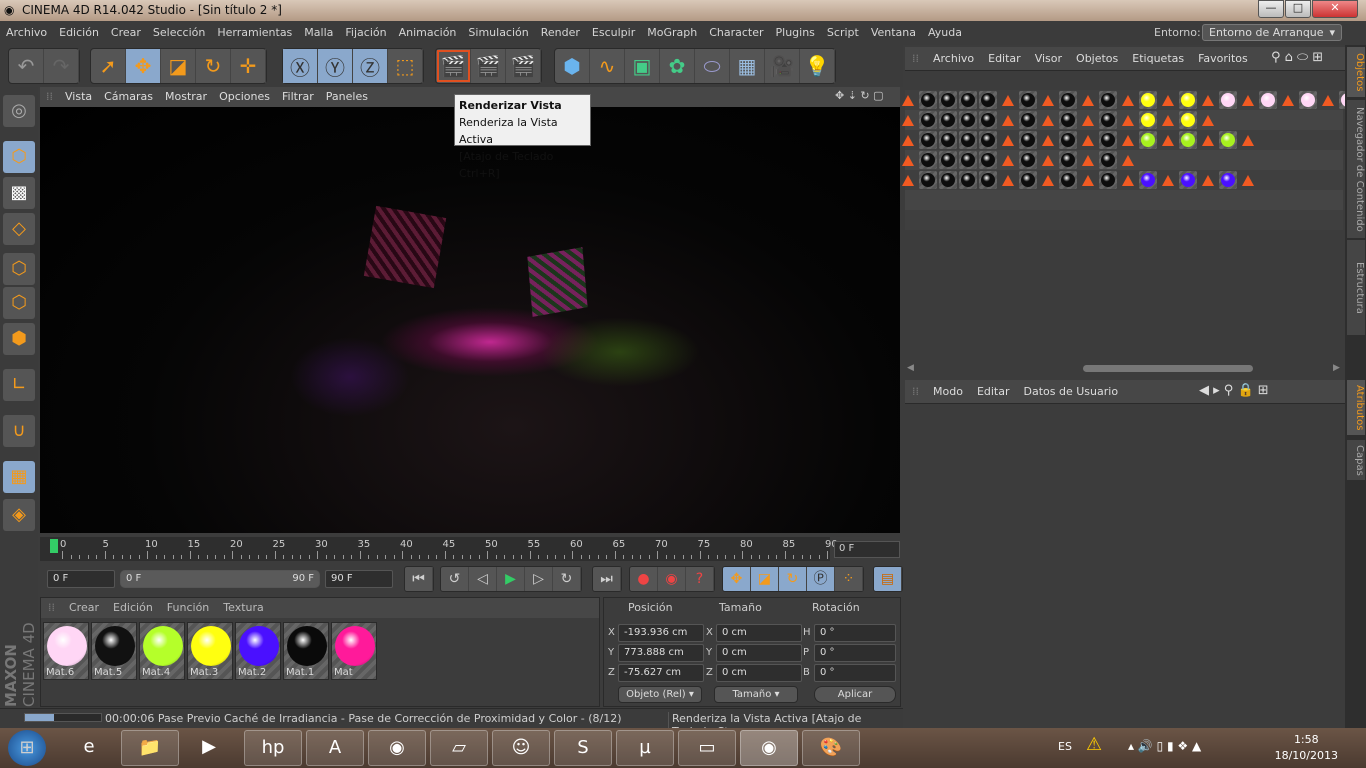  Describe the element at coordinates (1297, 57) in the screenshot. I see `object-manager-icons: ⚲ ⌂ ⬭ ⊞` at that location.